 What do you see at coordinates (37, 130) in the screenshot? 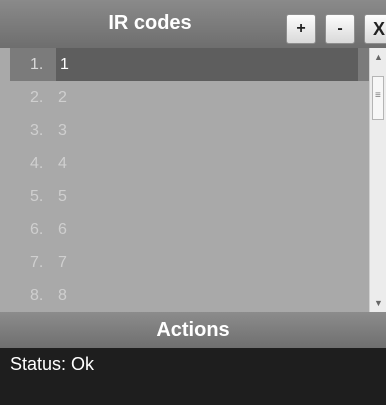
I see `list-item-index: 3.` at bounding box center [37, 130].